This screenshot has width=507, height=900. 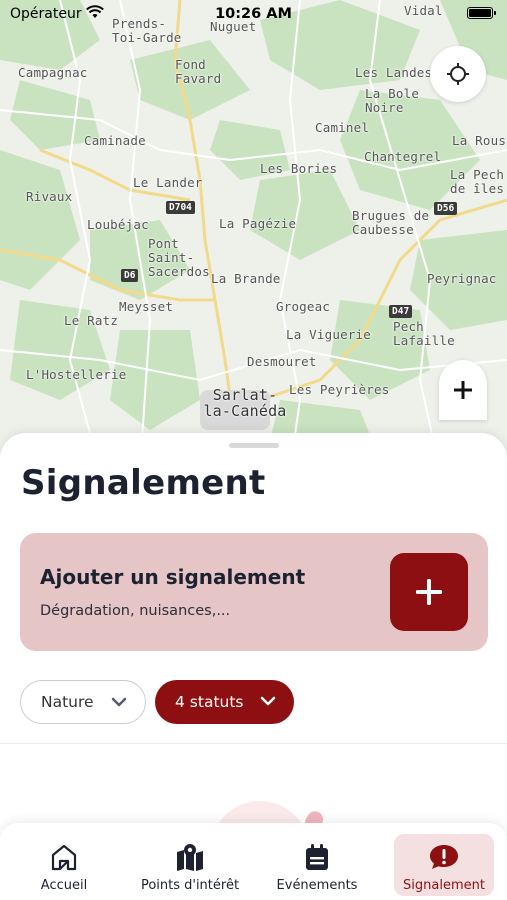 I want to click on map-place-label: Fond Favard, so click(x=198, y=71).